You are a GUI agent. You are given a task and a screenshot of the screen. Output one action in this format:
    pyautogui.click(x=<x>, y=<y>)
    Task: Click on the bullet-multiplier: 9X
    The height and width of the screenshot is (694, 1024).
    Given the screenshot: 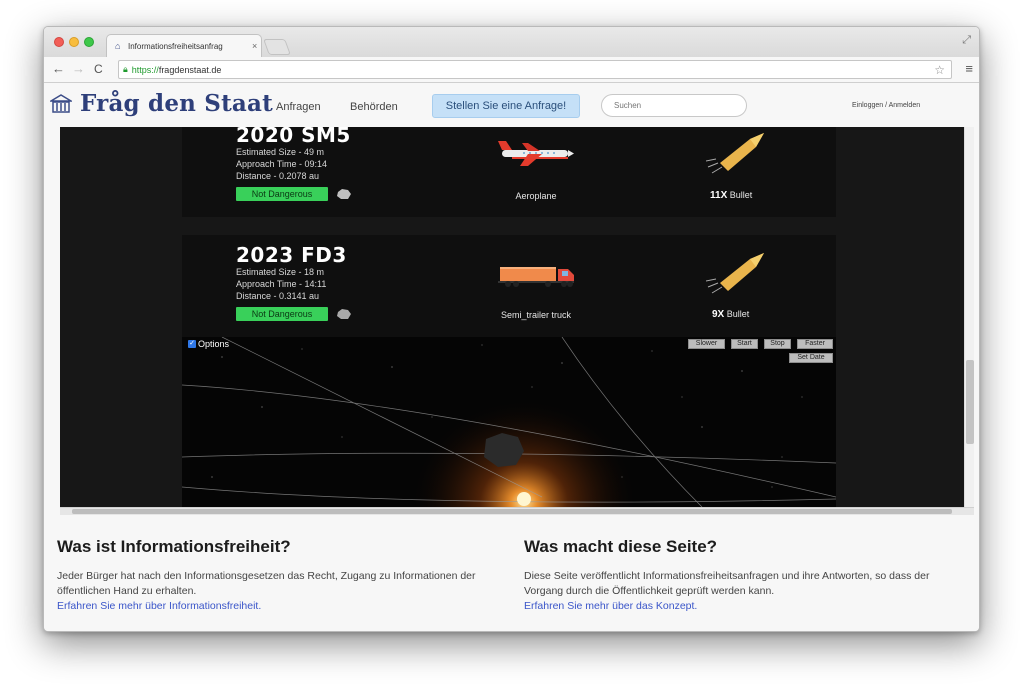 What is the action you would take?
    pyautogui.click(x=718, y=314)
    